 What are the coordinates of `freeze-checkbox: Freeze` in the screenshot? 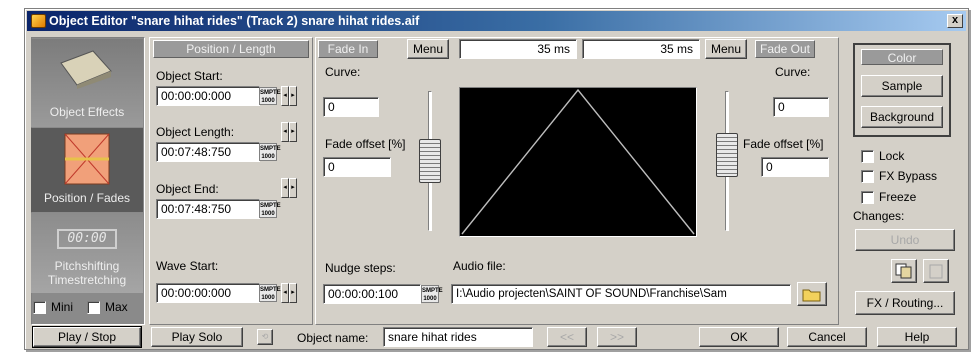 It's located at (888, 197).